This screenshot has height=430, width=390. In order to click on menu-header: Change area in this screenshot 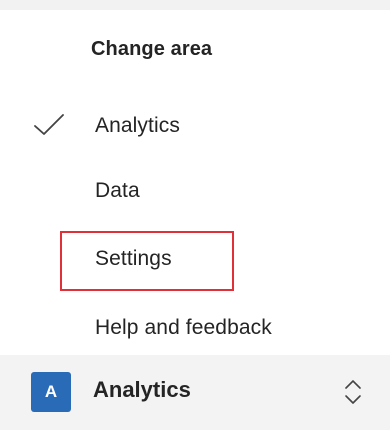, I will do `click(152, 49)`.